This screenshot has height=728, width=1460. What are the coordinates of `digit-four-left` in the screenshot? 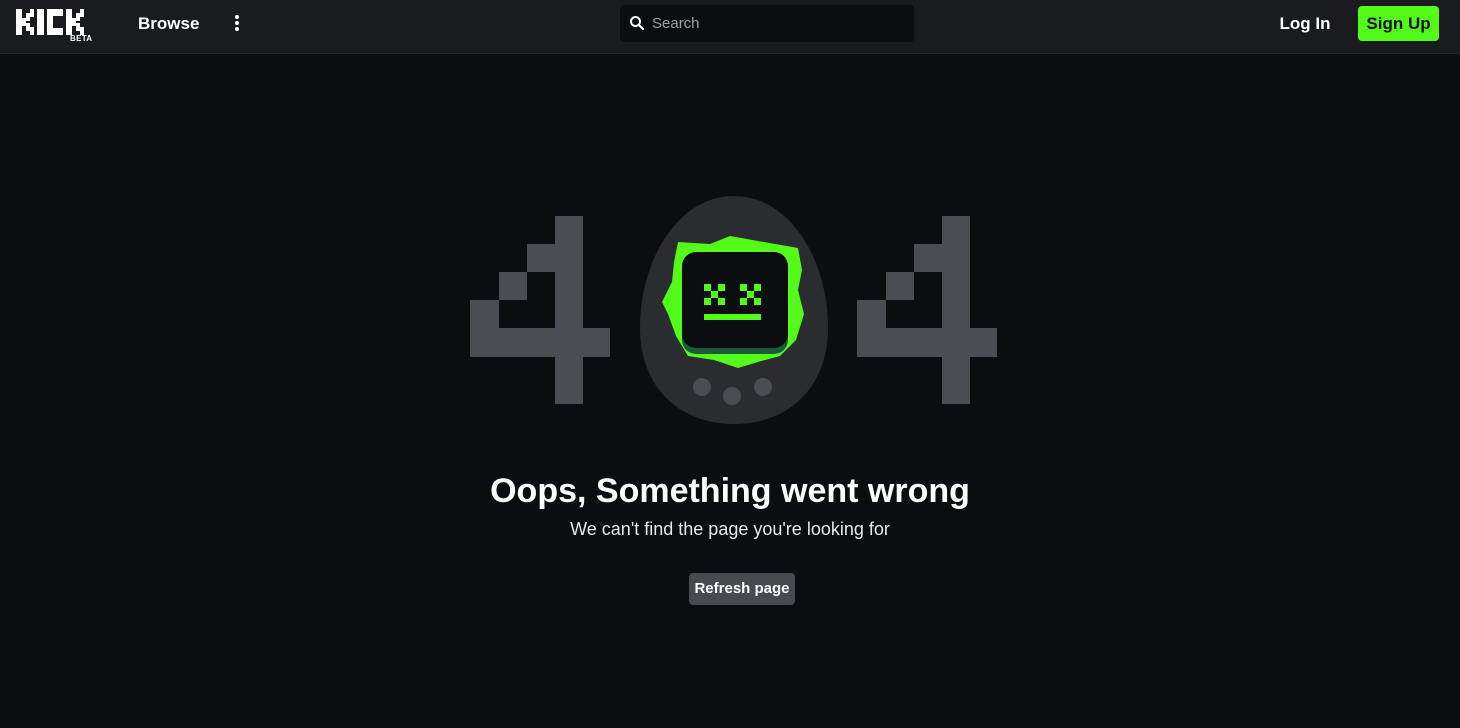 It's located at (540, 310).